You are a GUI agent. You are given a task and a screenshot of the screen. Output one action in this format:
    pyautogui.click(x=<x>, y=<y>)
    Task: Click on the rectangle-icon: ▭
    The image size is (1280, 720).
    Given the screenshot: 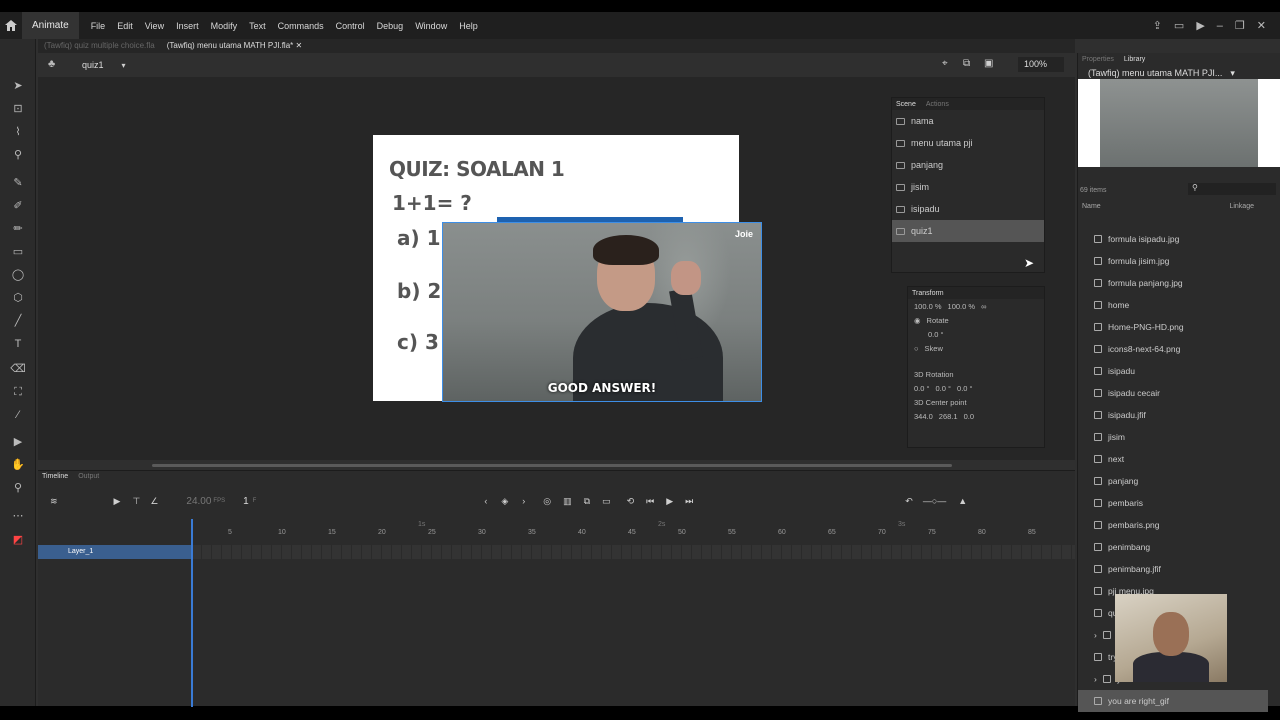 What is the action you would take?
    pyautogui.click(x=18, y=252)
    